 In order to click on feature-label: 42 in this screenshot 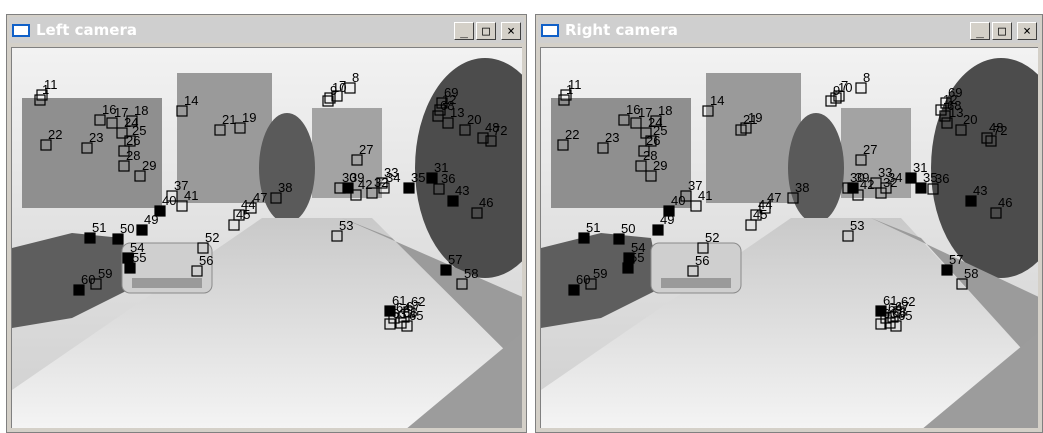, I will do `click(365, 184)`.